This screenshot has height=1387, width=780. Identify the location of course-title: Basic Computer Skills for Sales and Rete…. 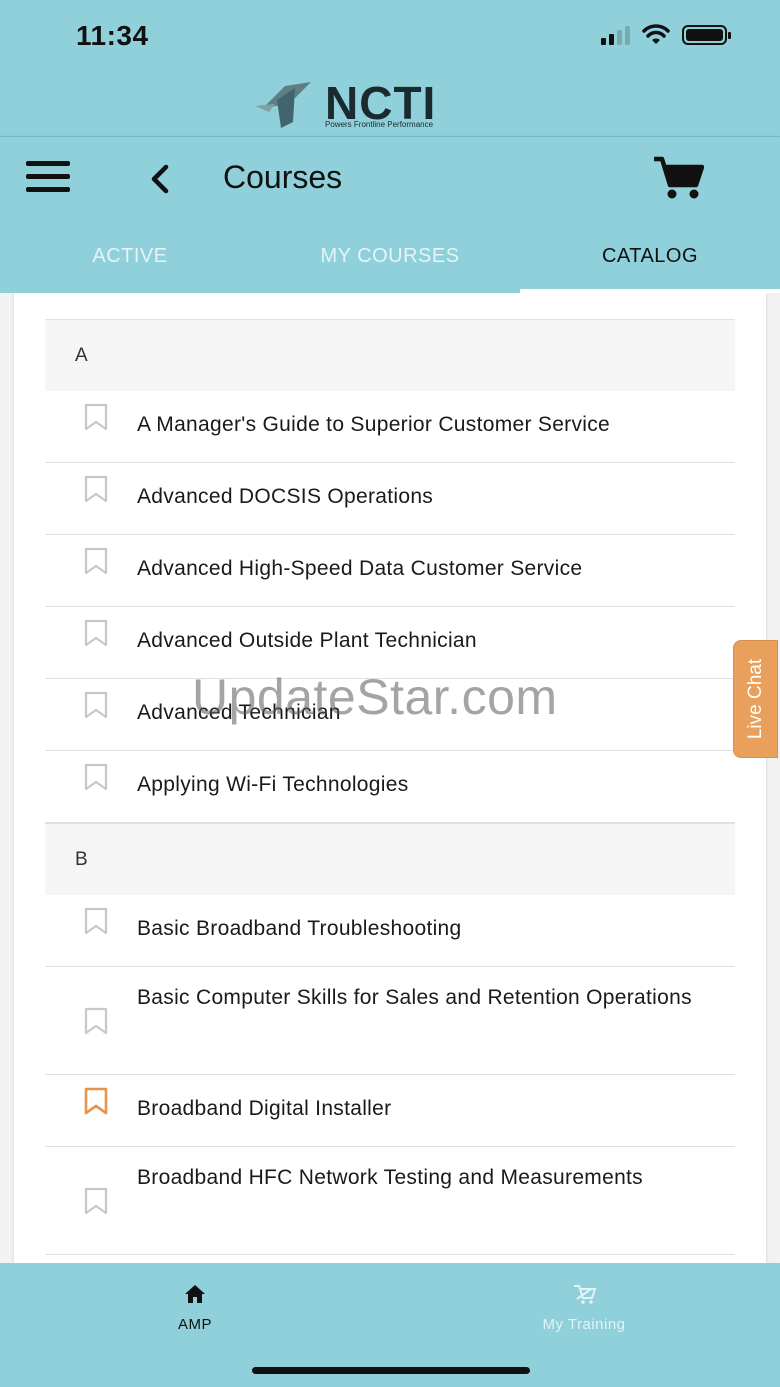
(414, 997).